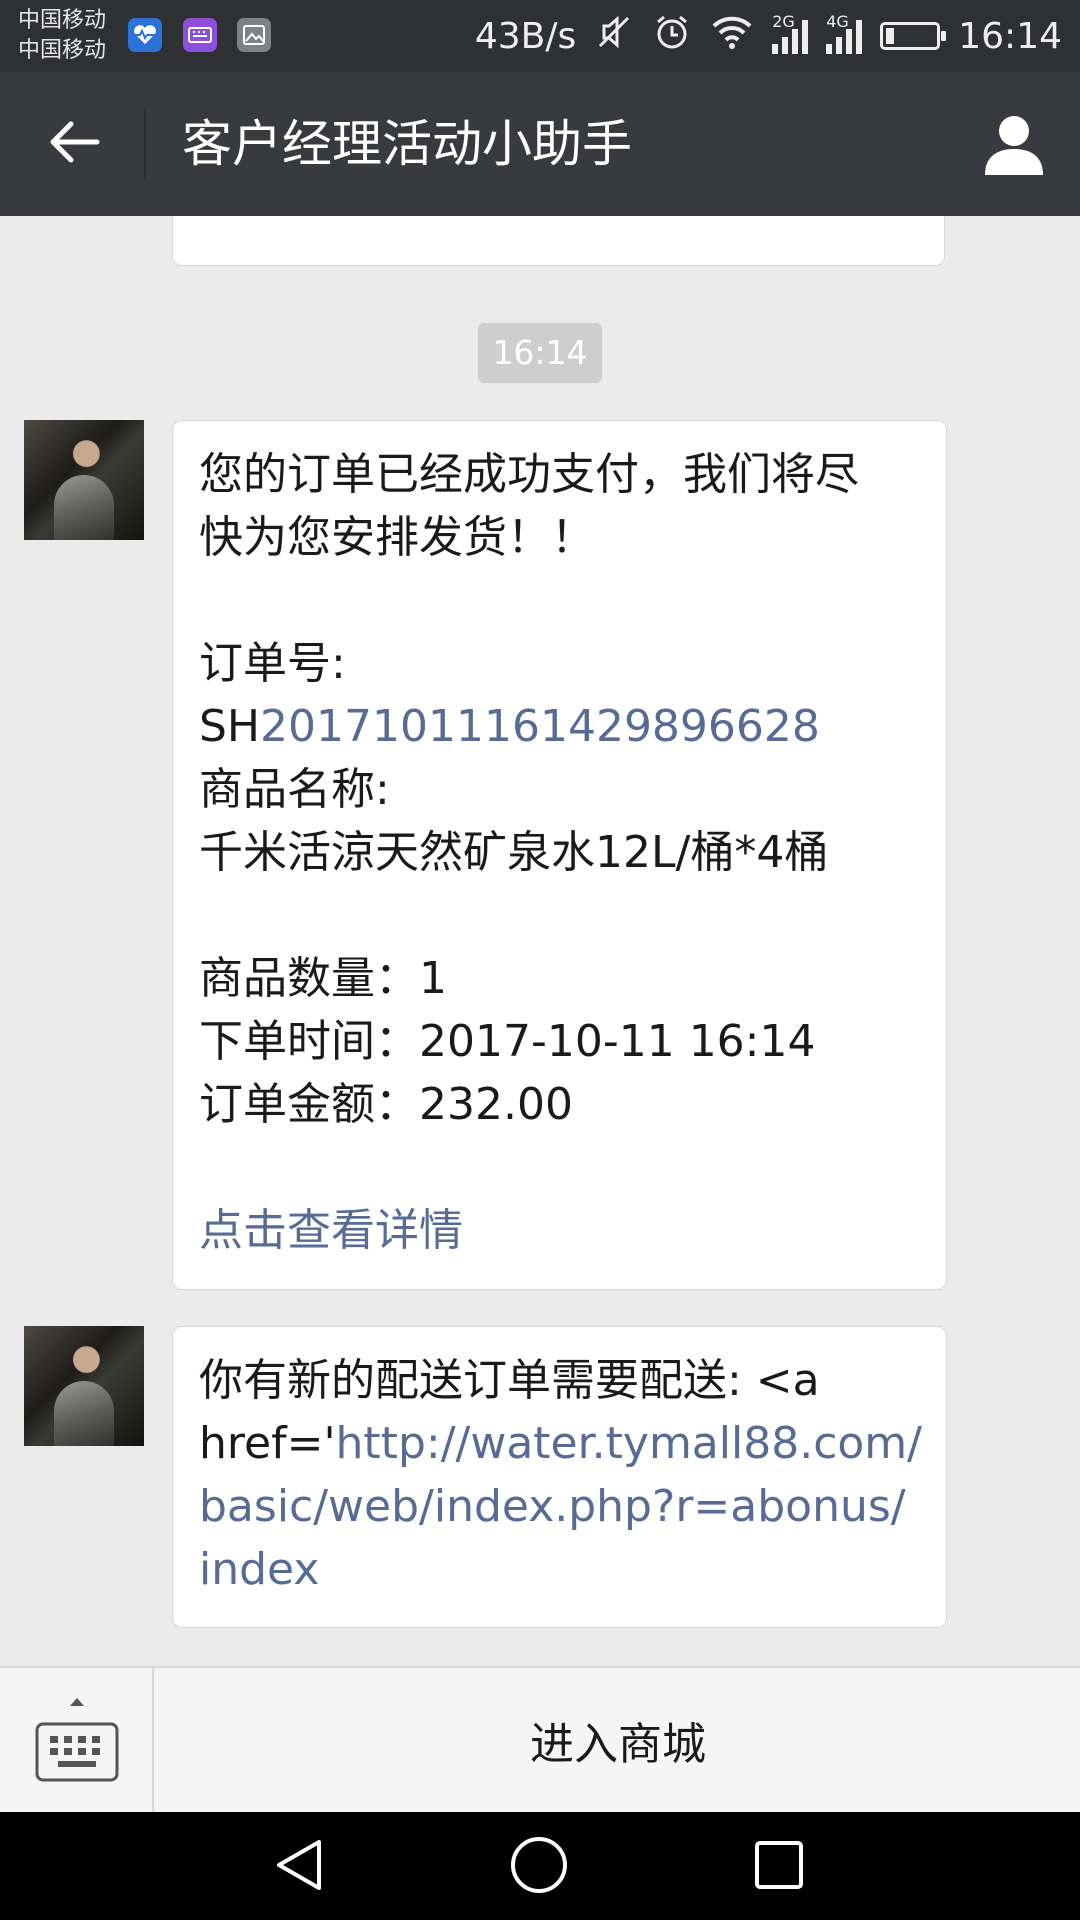 The image size is (1080, 1920). What do you see at coordinates (525, 36) in the screenshot?
I see `net-speed: 43B/s` at bounding box center [525, 36].